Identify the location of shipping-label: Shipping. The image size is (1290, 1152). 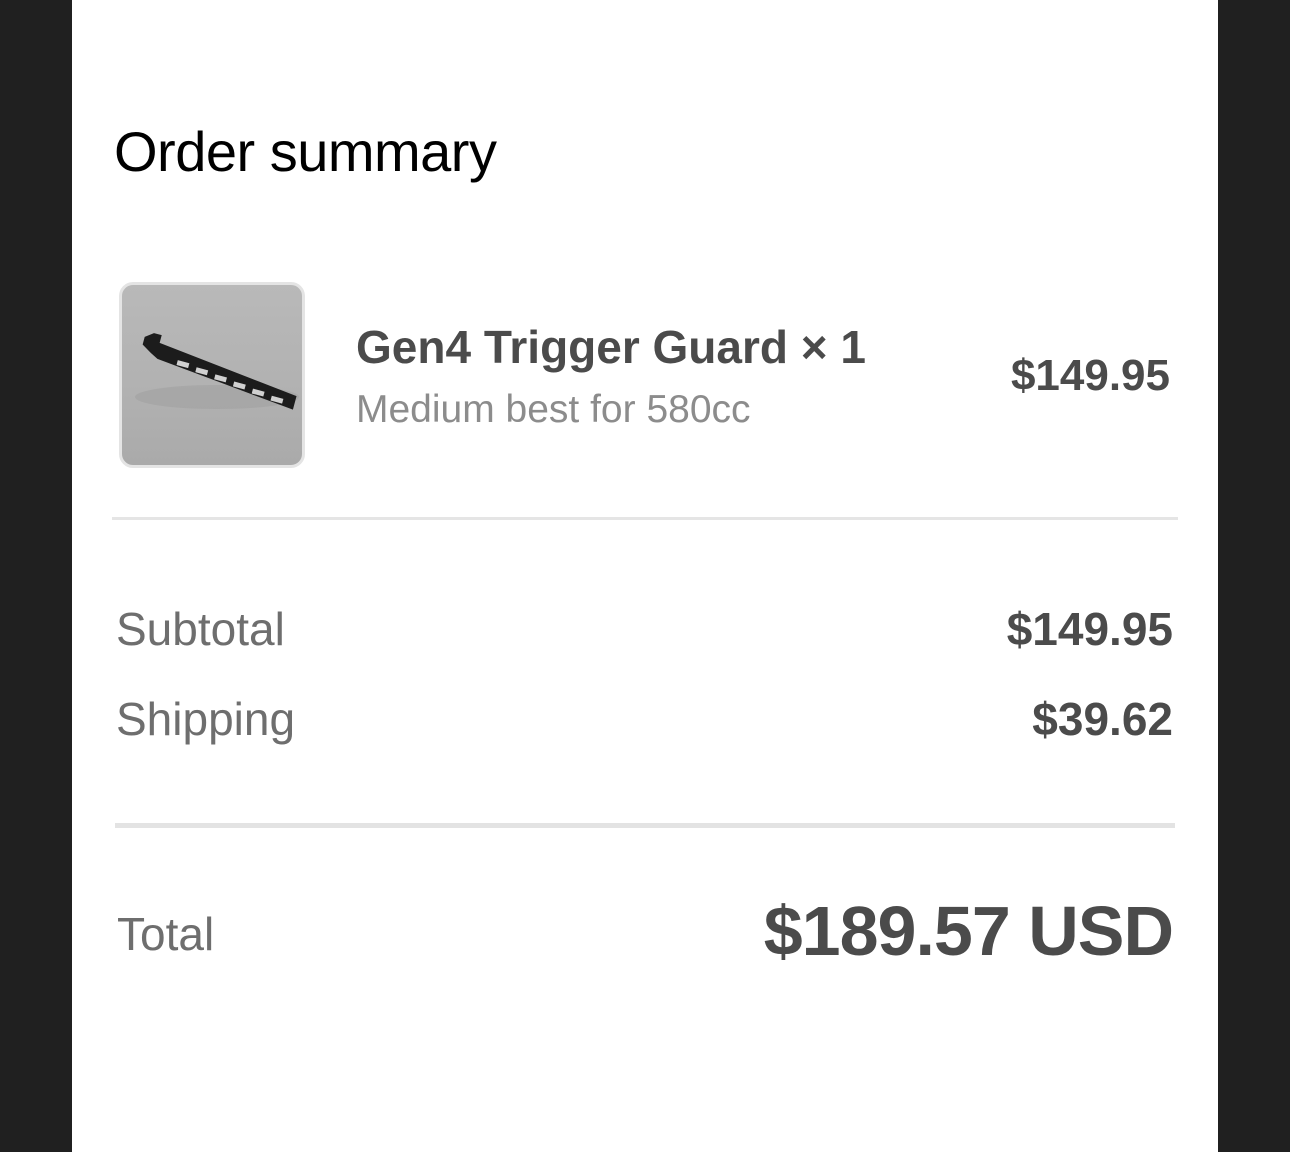
(206, 719).